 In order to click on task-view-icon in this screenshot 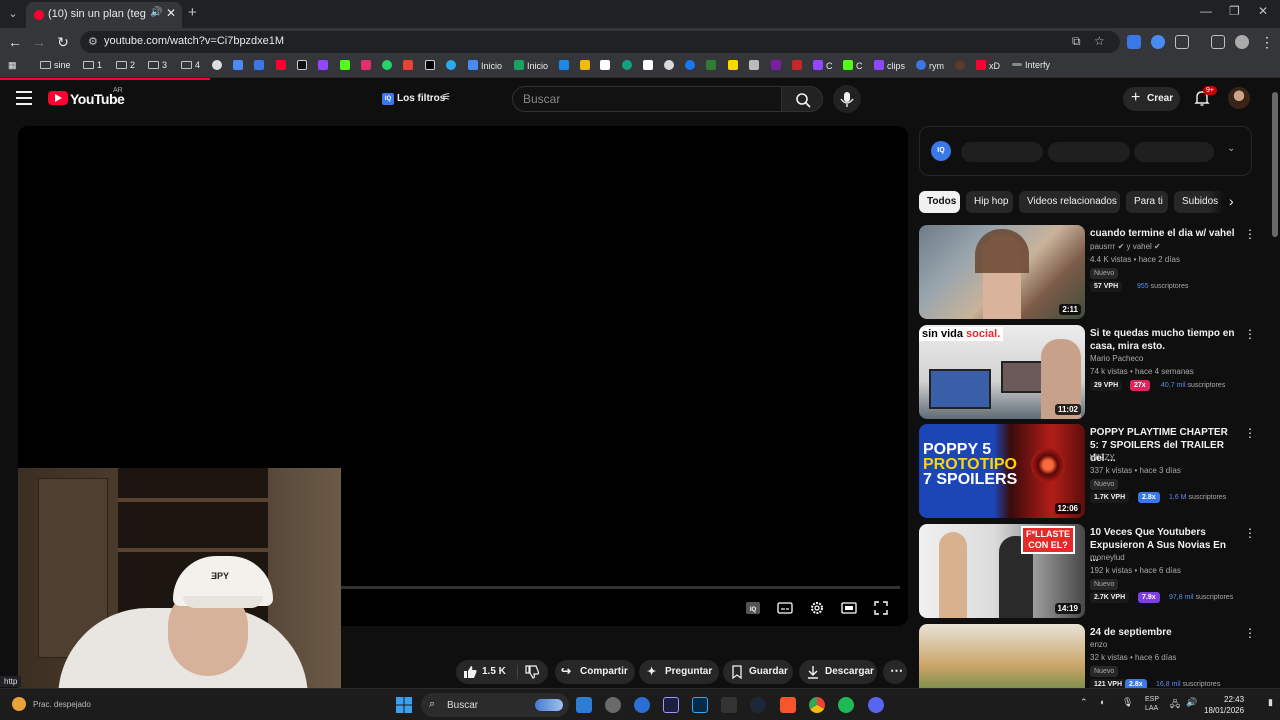, I will do `click(584, 705)`.